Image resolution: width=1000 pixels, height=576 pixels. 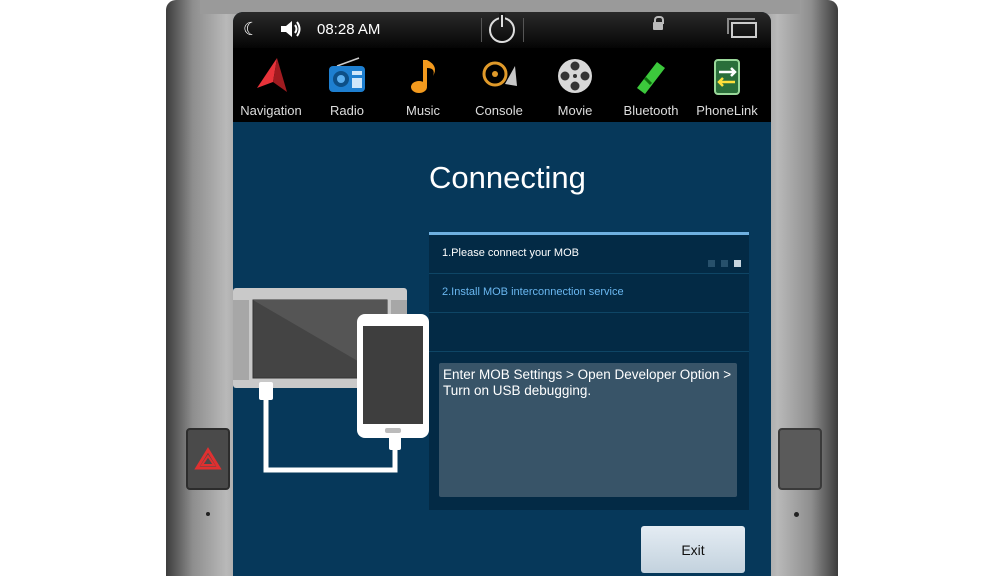 What do you see at coordinates (291, 31) in the screenshot?
I see `volume-icon` at bounding box center [291, 31].